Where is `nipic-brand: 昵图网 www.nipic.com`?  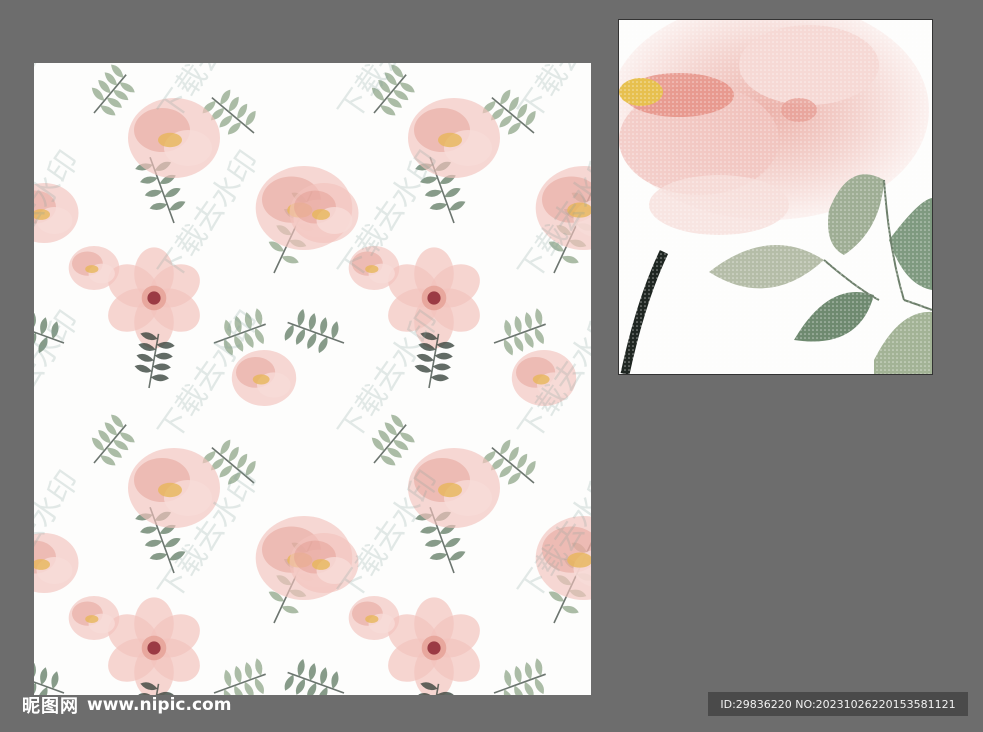 nipic-brand: 昵图网 www.nipic.com is located at coordinates (126, 705).